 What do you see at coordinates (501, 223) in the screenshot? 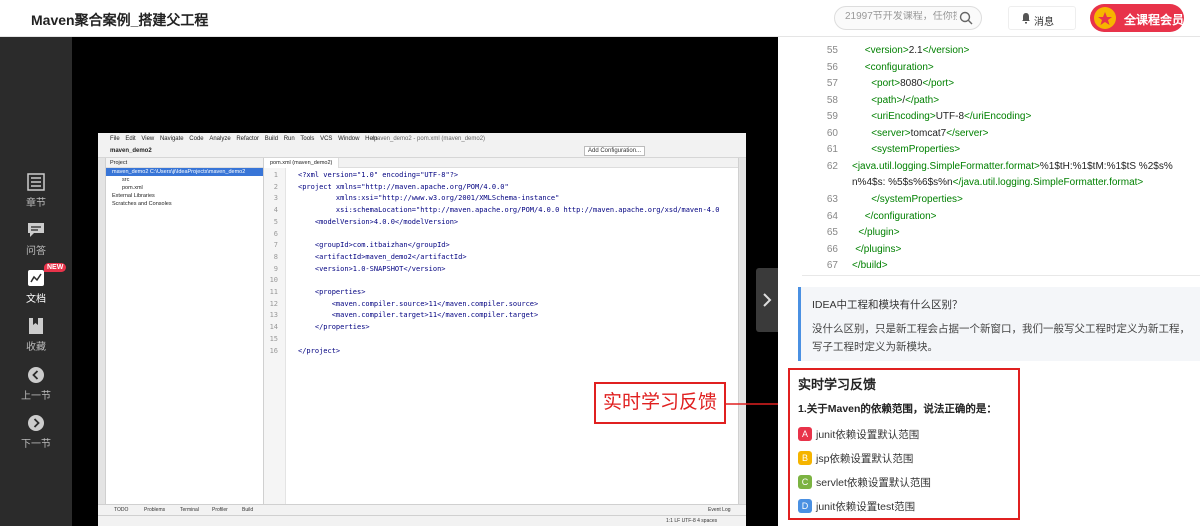
I see `code-line: 5 <modelVersion>4.0.0</modelVersion>` at bounding box center [501, 223].